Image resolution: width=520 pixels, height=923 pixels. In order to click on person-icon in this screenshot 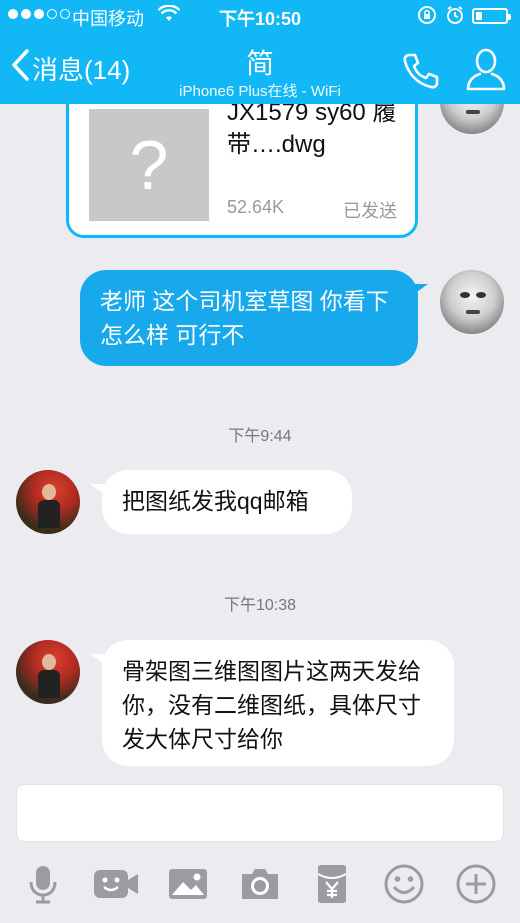, I will do `click(486, 69)`.